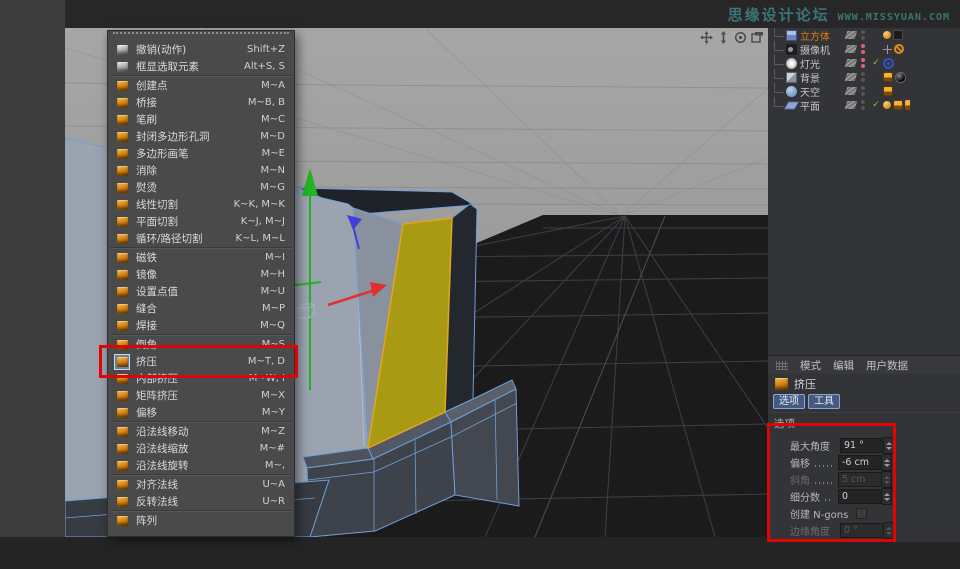  What do you see at coordinates (162, 432) in the screenshot?
I see `menu-item-label: 沿法线移动` at bounding box center [162, 432].